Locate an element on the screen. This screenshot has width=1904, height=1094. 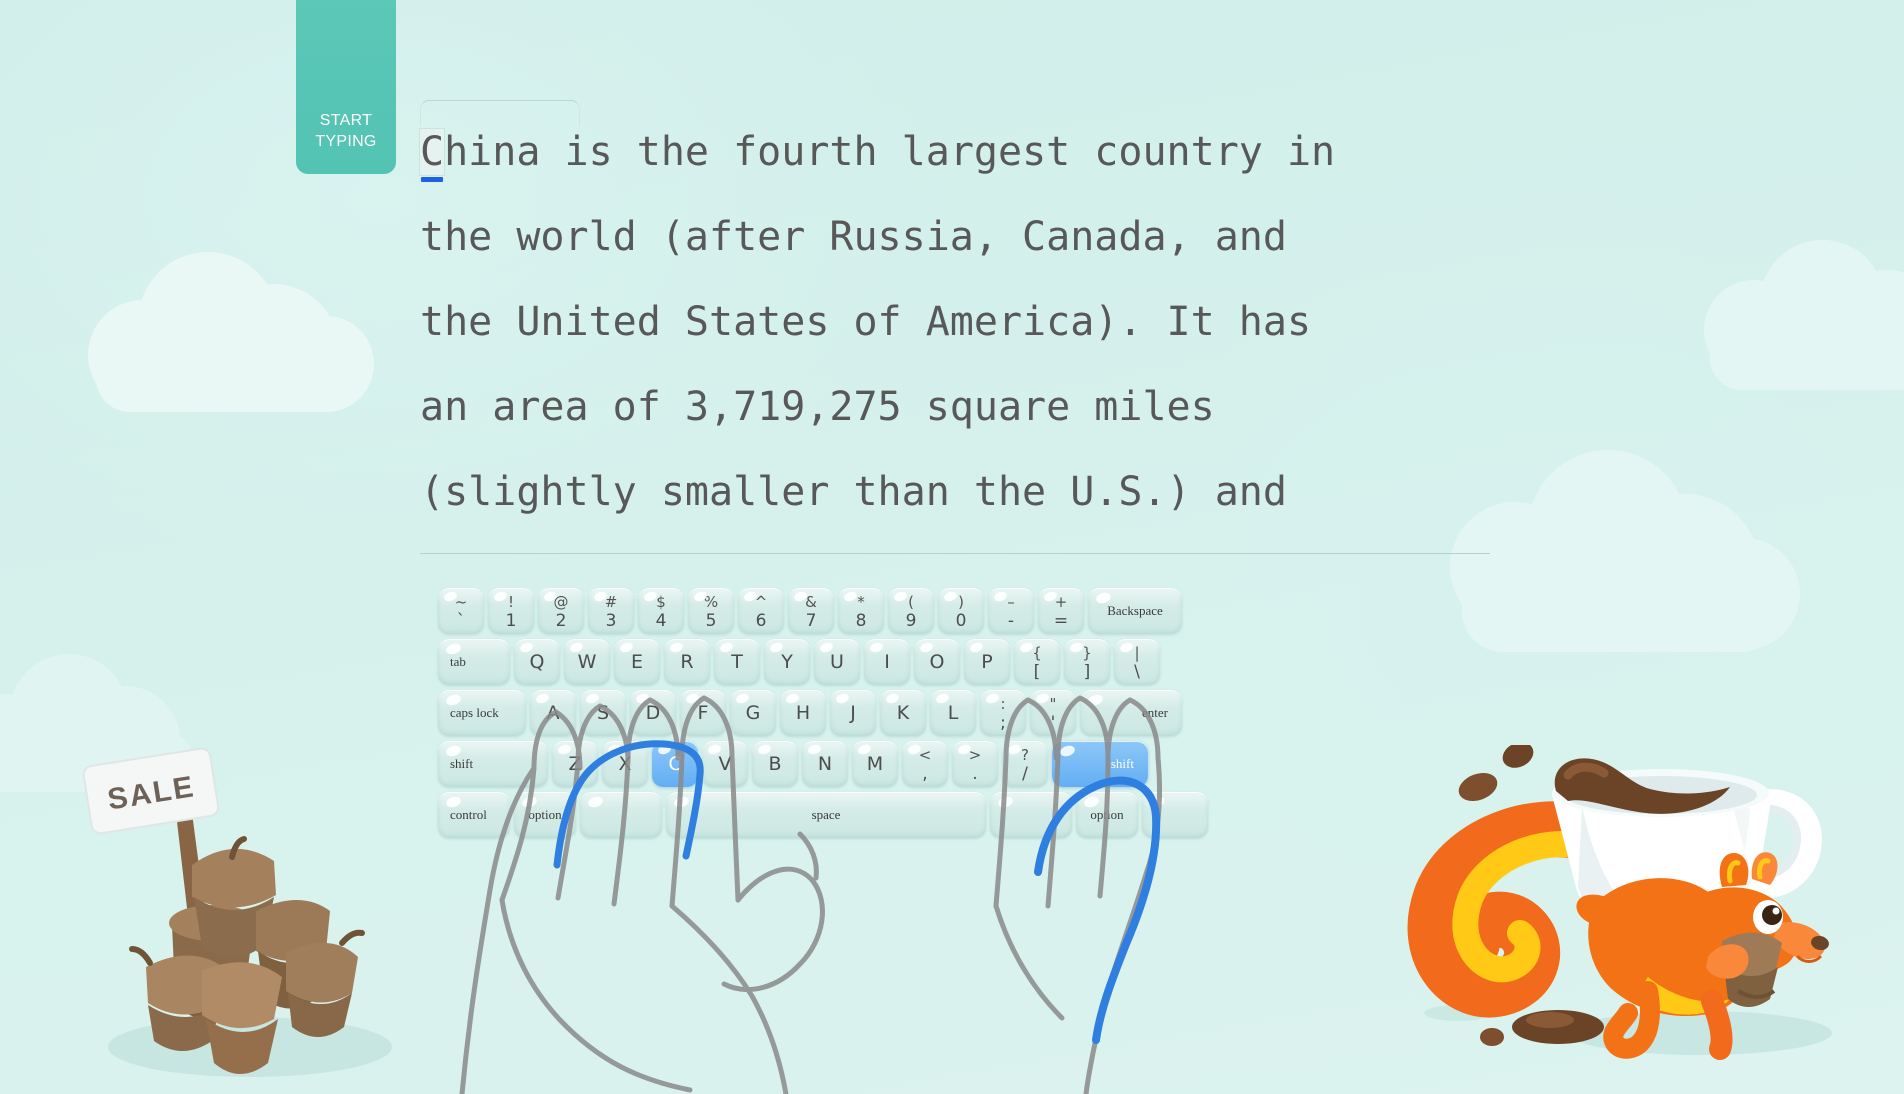
key-equals: + = is located at coordinates (1061, 611).